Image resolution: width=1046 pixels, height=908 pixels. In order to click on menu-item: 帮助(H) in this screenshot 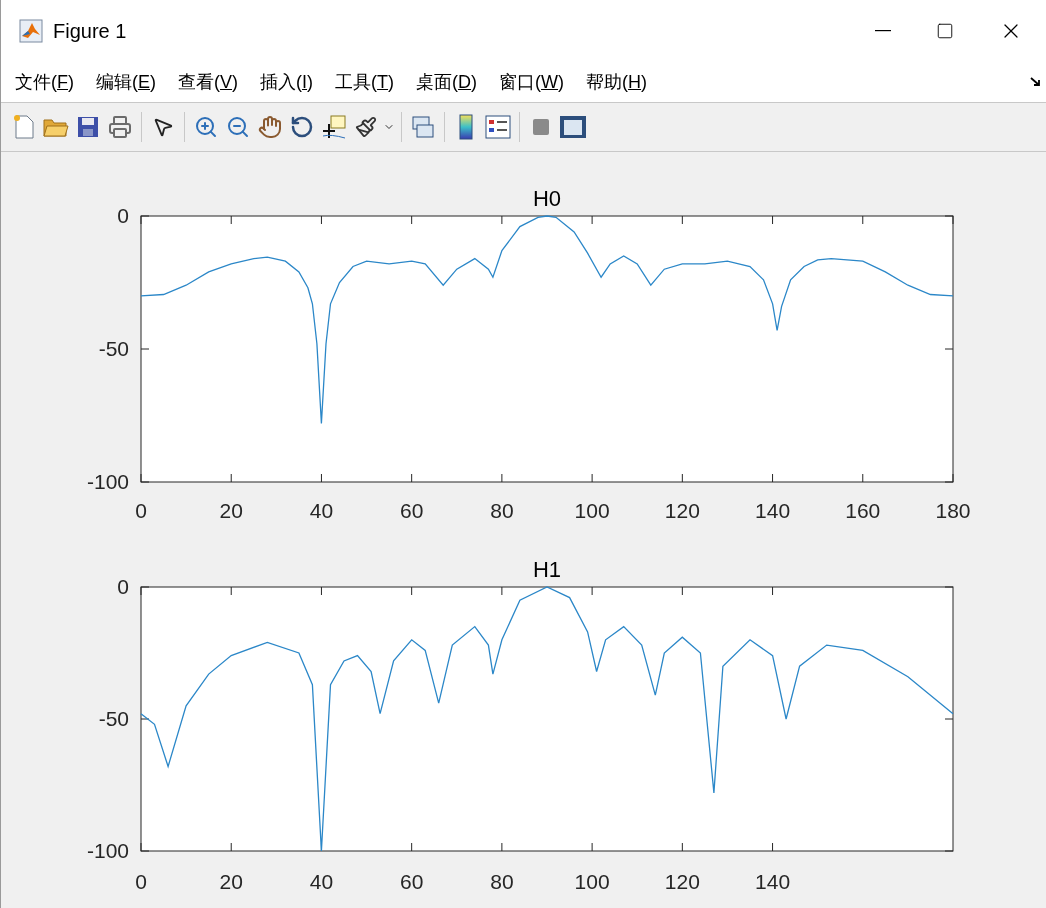, I will do `click(617, 82)`.